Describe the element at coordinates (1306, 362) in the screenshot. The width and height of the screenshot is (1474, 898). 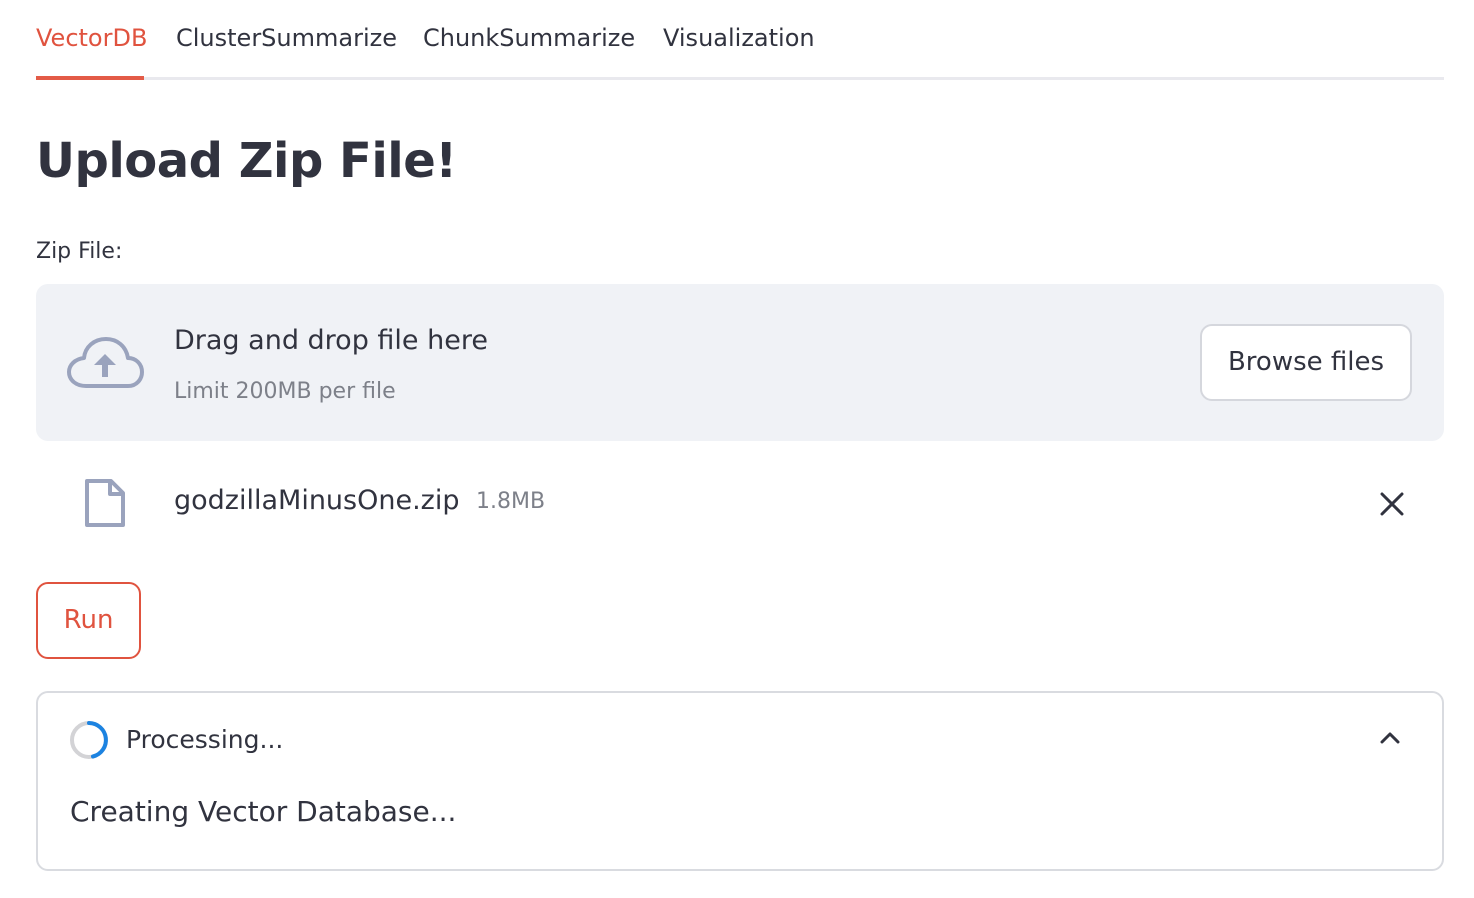
I see `browse-files-button: Browse files` at that location.